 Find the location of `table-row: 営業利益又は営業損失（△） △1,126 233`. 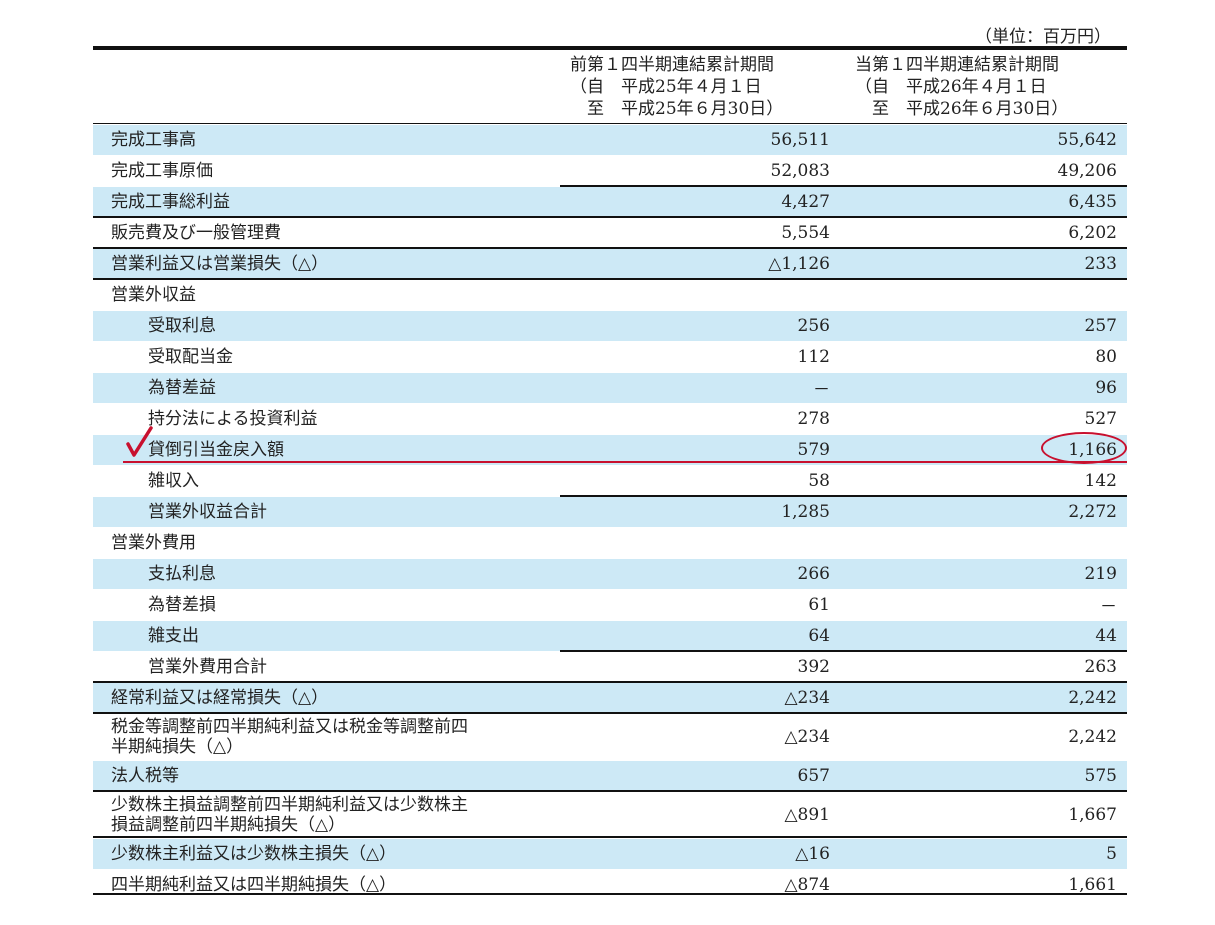

table-row: 営業利益又は営業損失（△） △1,126 233 is located at coordinates (610, 263).